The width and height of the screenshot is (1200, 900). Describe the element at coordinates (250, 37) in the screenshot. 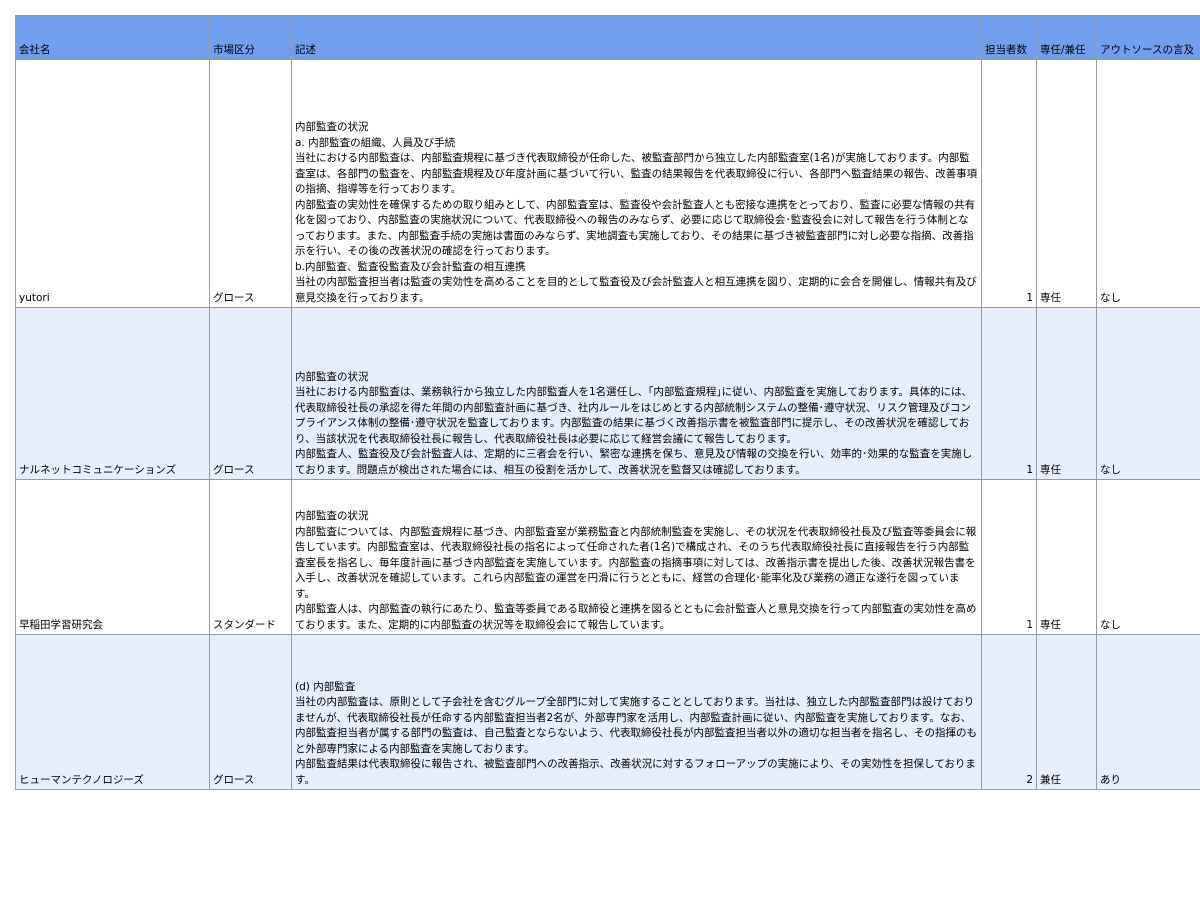

I see `header-market: 市場区分` at that location.